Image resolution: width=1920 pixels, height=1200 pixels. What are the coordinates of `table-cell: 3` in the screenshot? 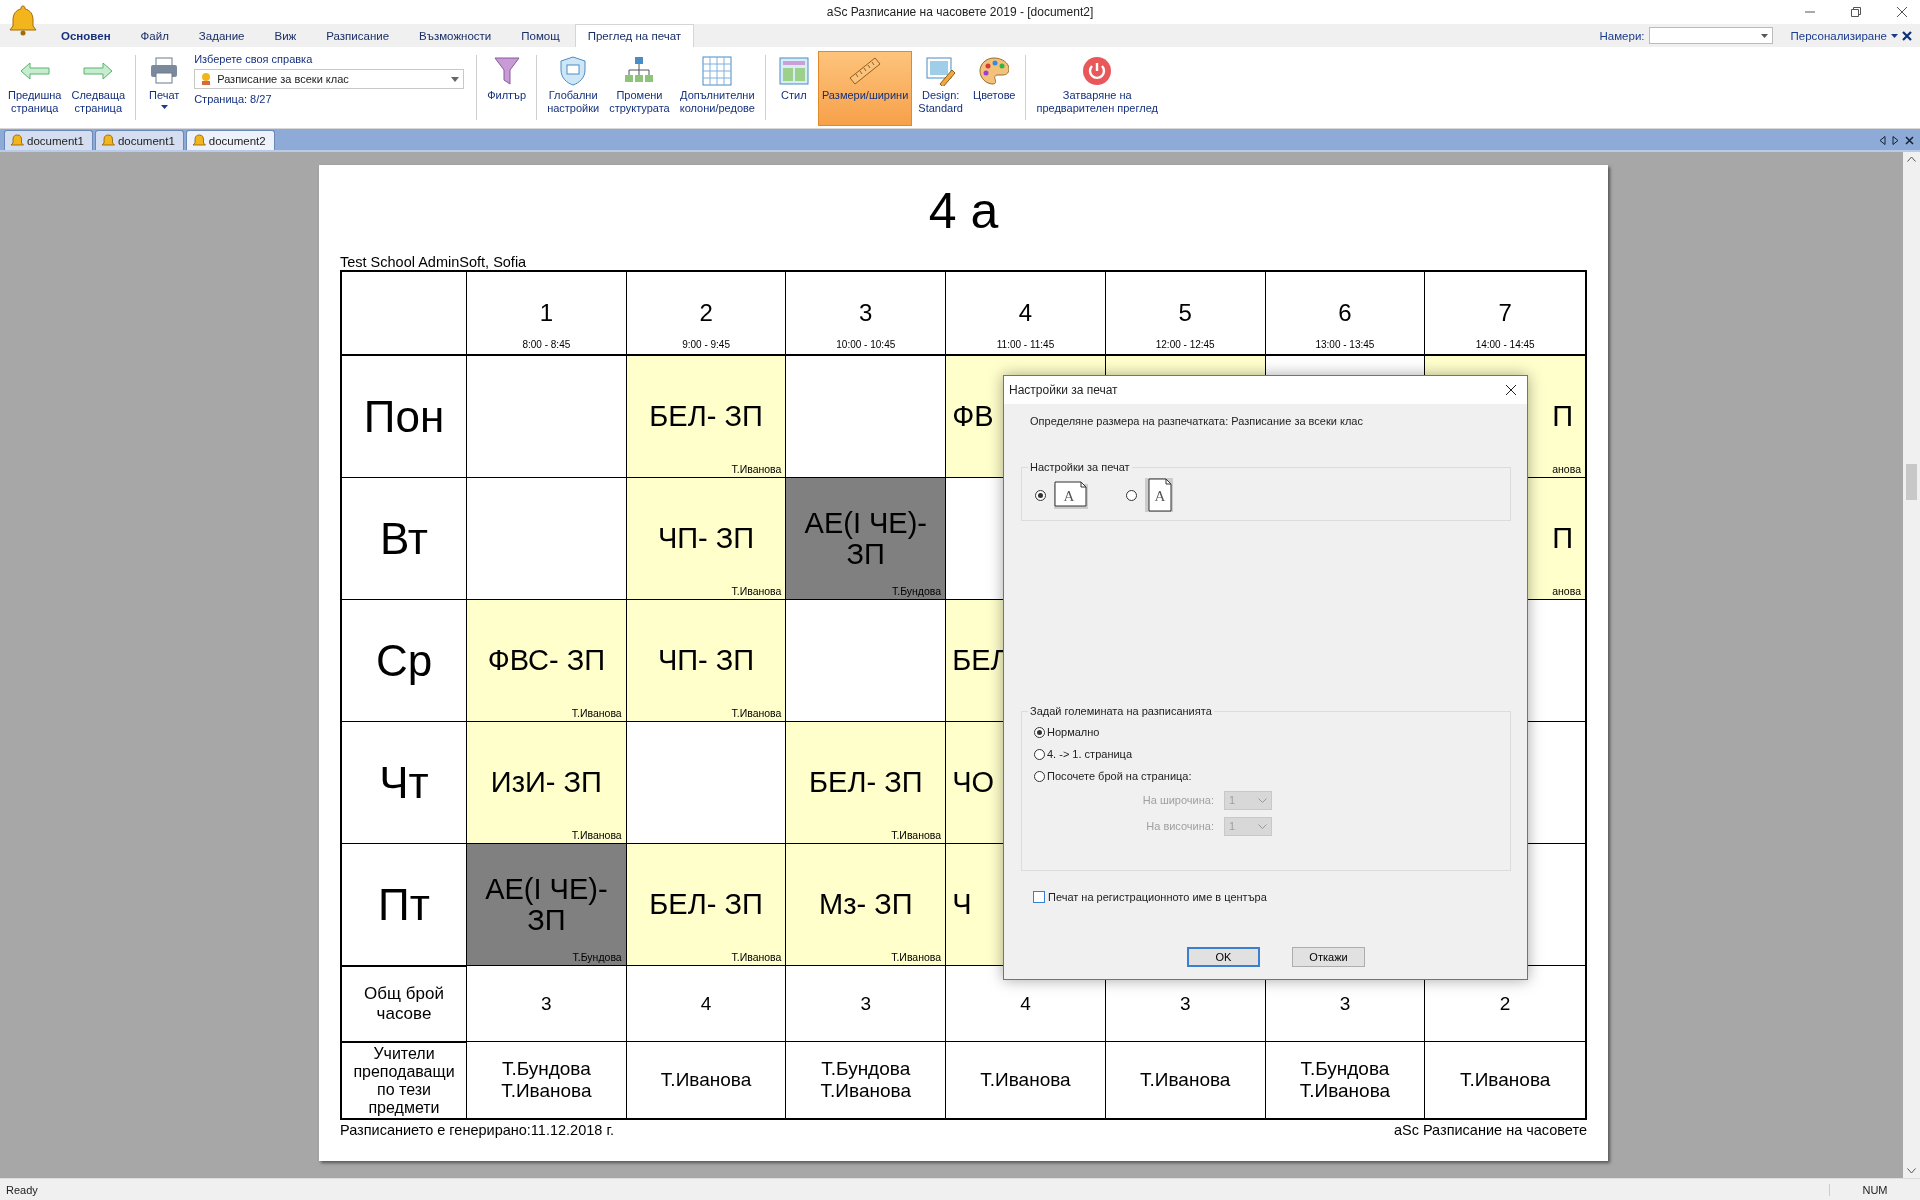 It's located at (866, 1004).